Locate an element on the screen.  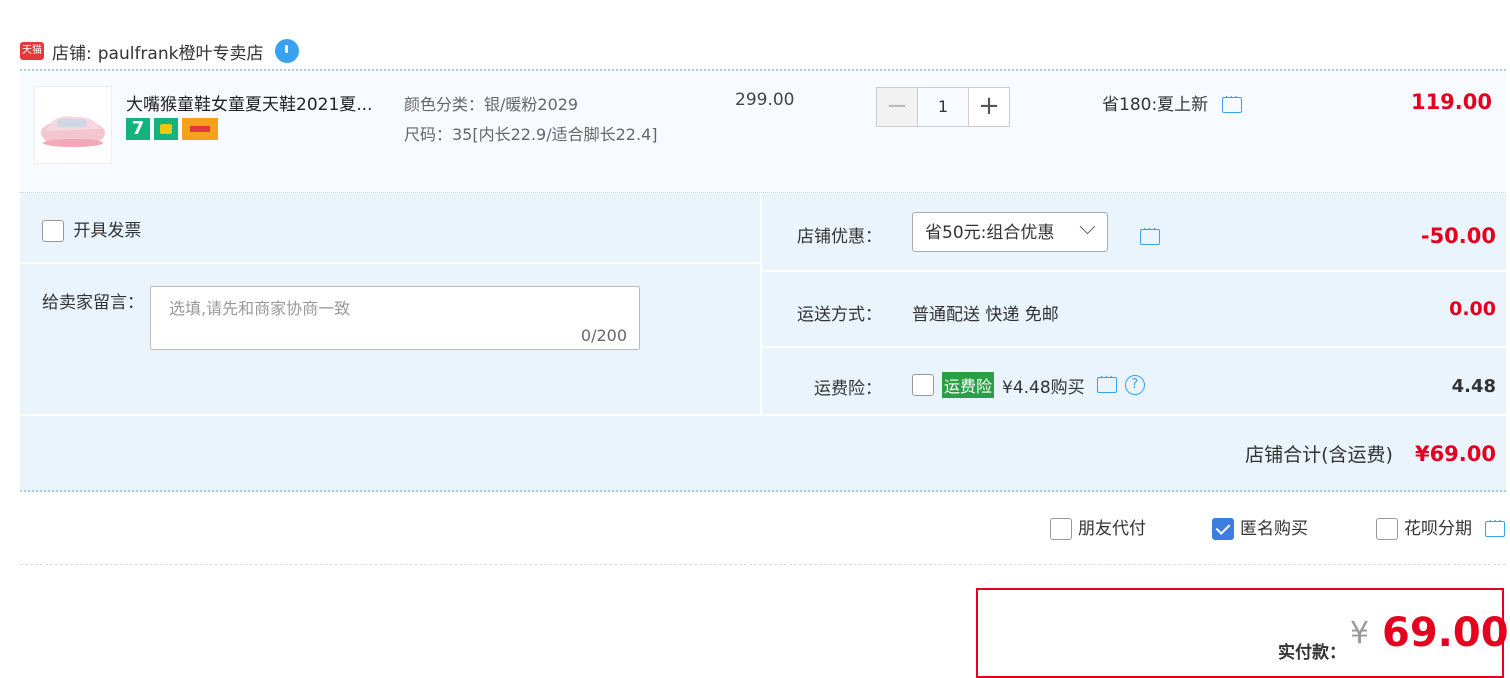
shop-promo-select: 省50元:组合优惠 is located at coordinates (1010, 232).